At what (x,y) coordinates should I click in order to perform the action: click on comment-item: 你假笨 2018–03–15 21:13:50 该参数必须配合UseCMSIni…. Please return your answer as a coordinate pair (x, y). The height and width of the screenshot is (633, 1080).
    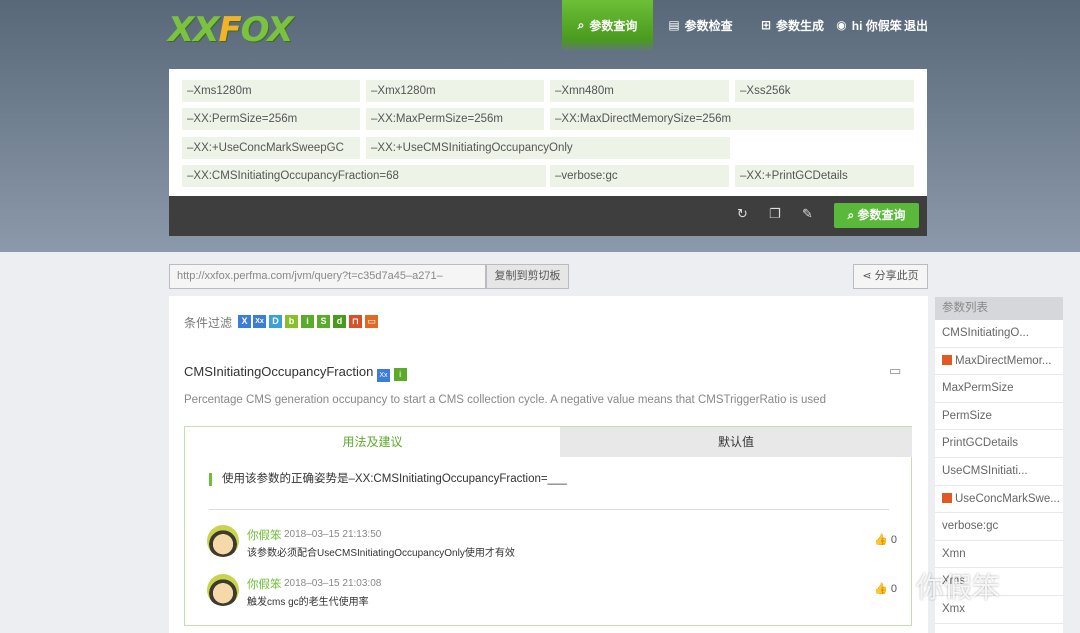
    Looking at the image, I should click on (552, 543).